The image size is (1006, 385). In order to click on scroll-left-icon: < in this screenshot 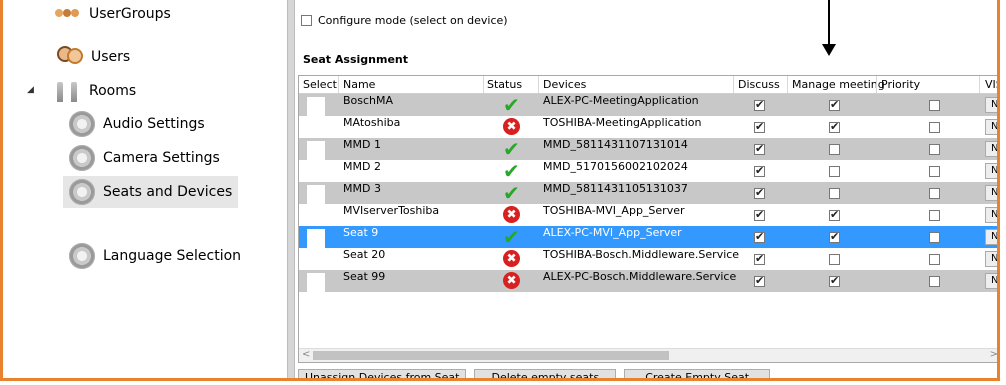, I will do `click(306, 354)`.